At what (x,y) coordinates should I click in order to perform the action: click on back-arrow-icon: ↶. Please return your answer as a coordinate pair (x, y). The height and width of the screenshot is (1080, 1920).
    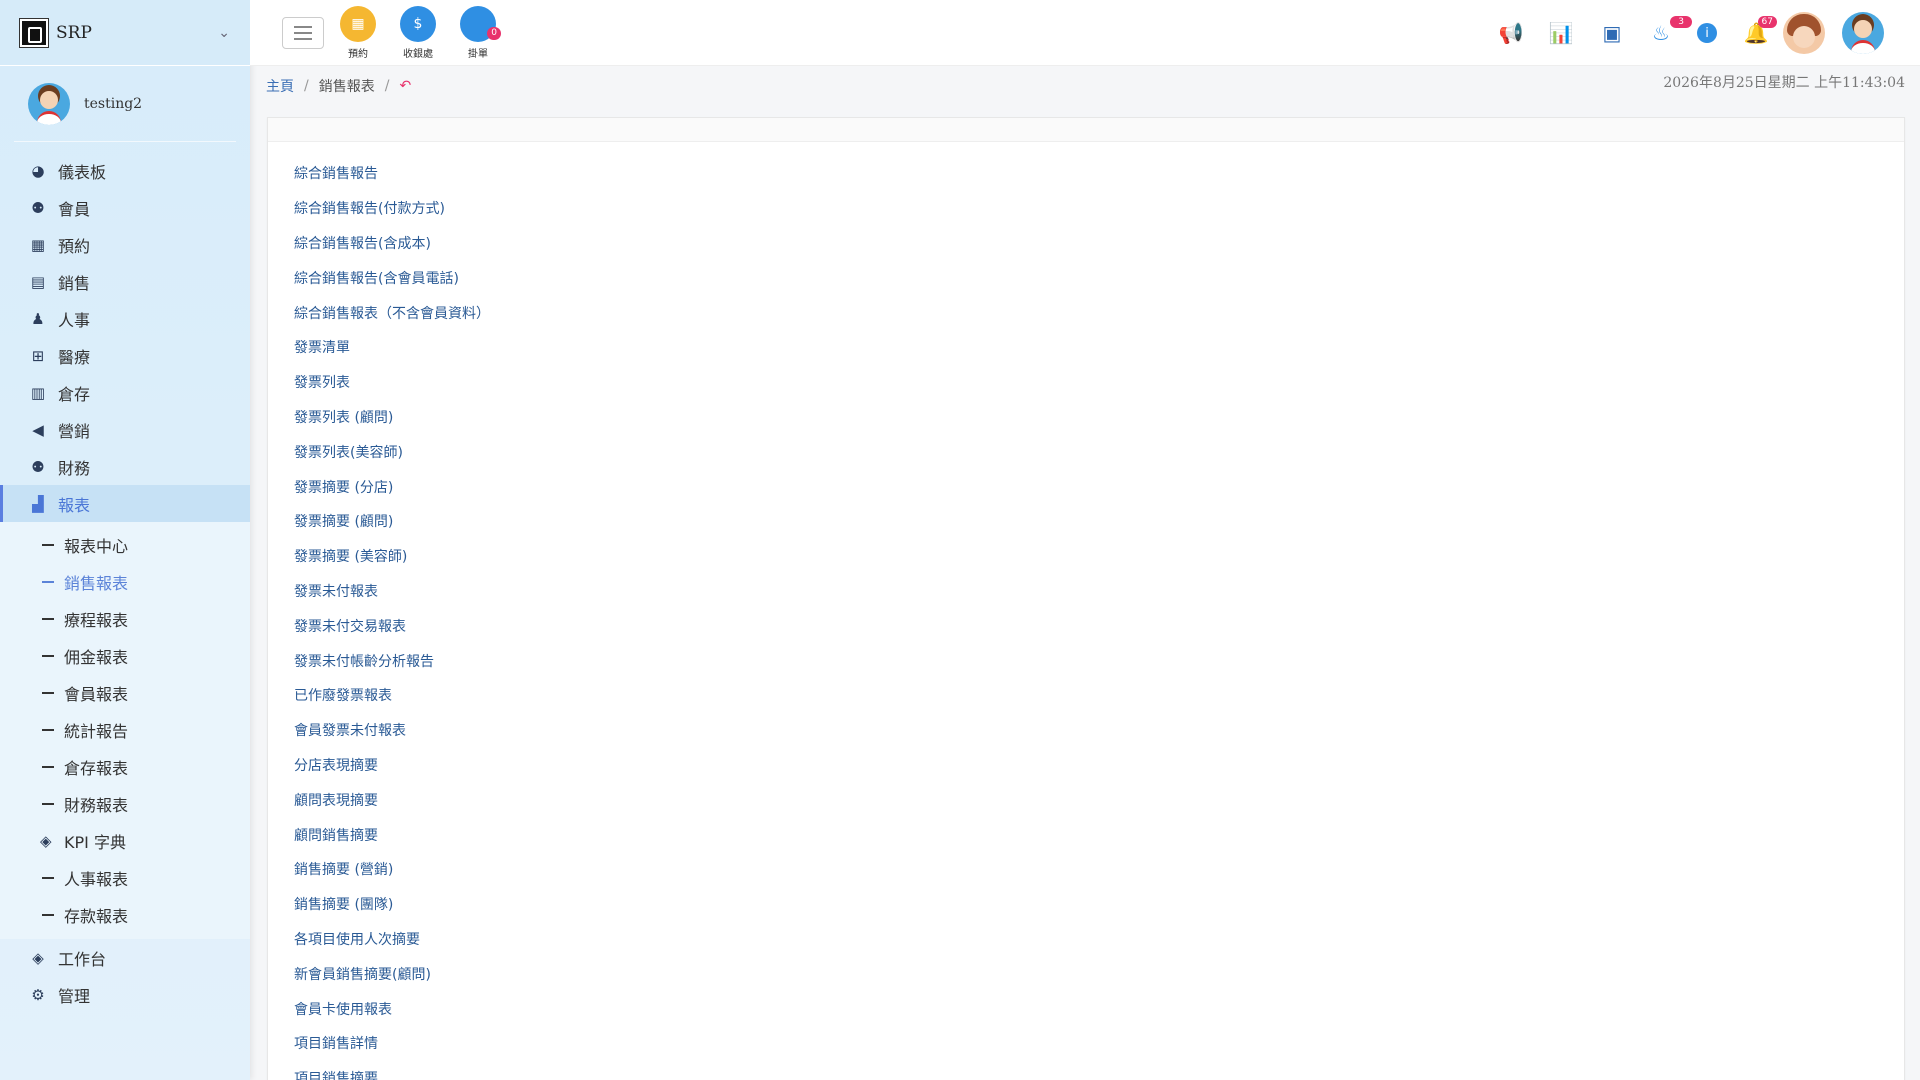
    Looking at the image, I should click on (405, 86).